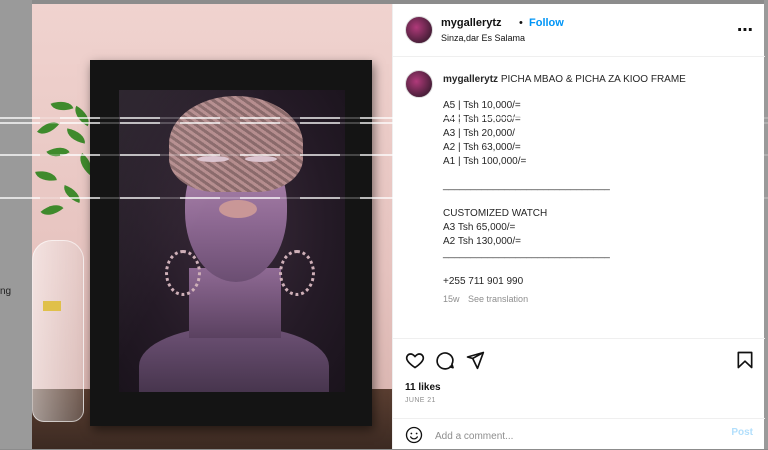 The width and height of the screenshot is (768, 450). I want to click on comment-bar: Post, so click(579, 434).